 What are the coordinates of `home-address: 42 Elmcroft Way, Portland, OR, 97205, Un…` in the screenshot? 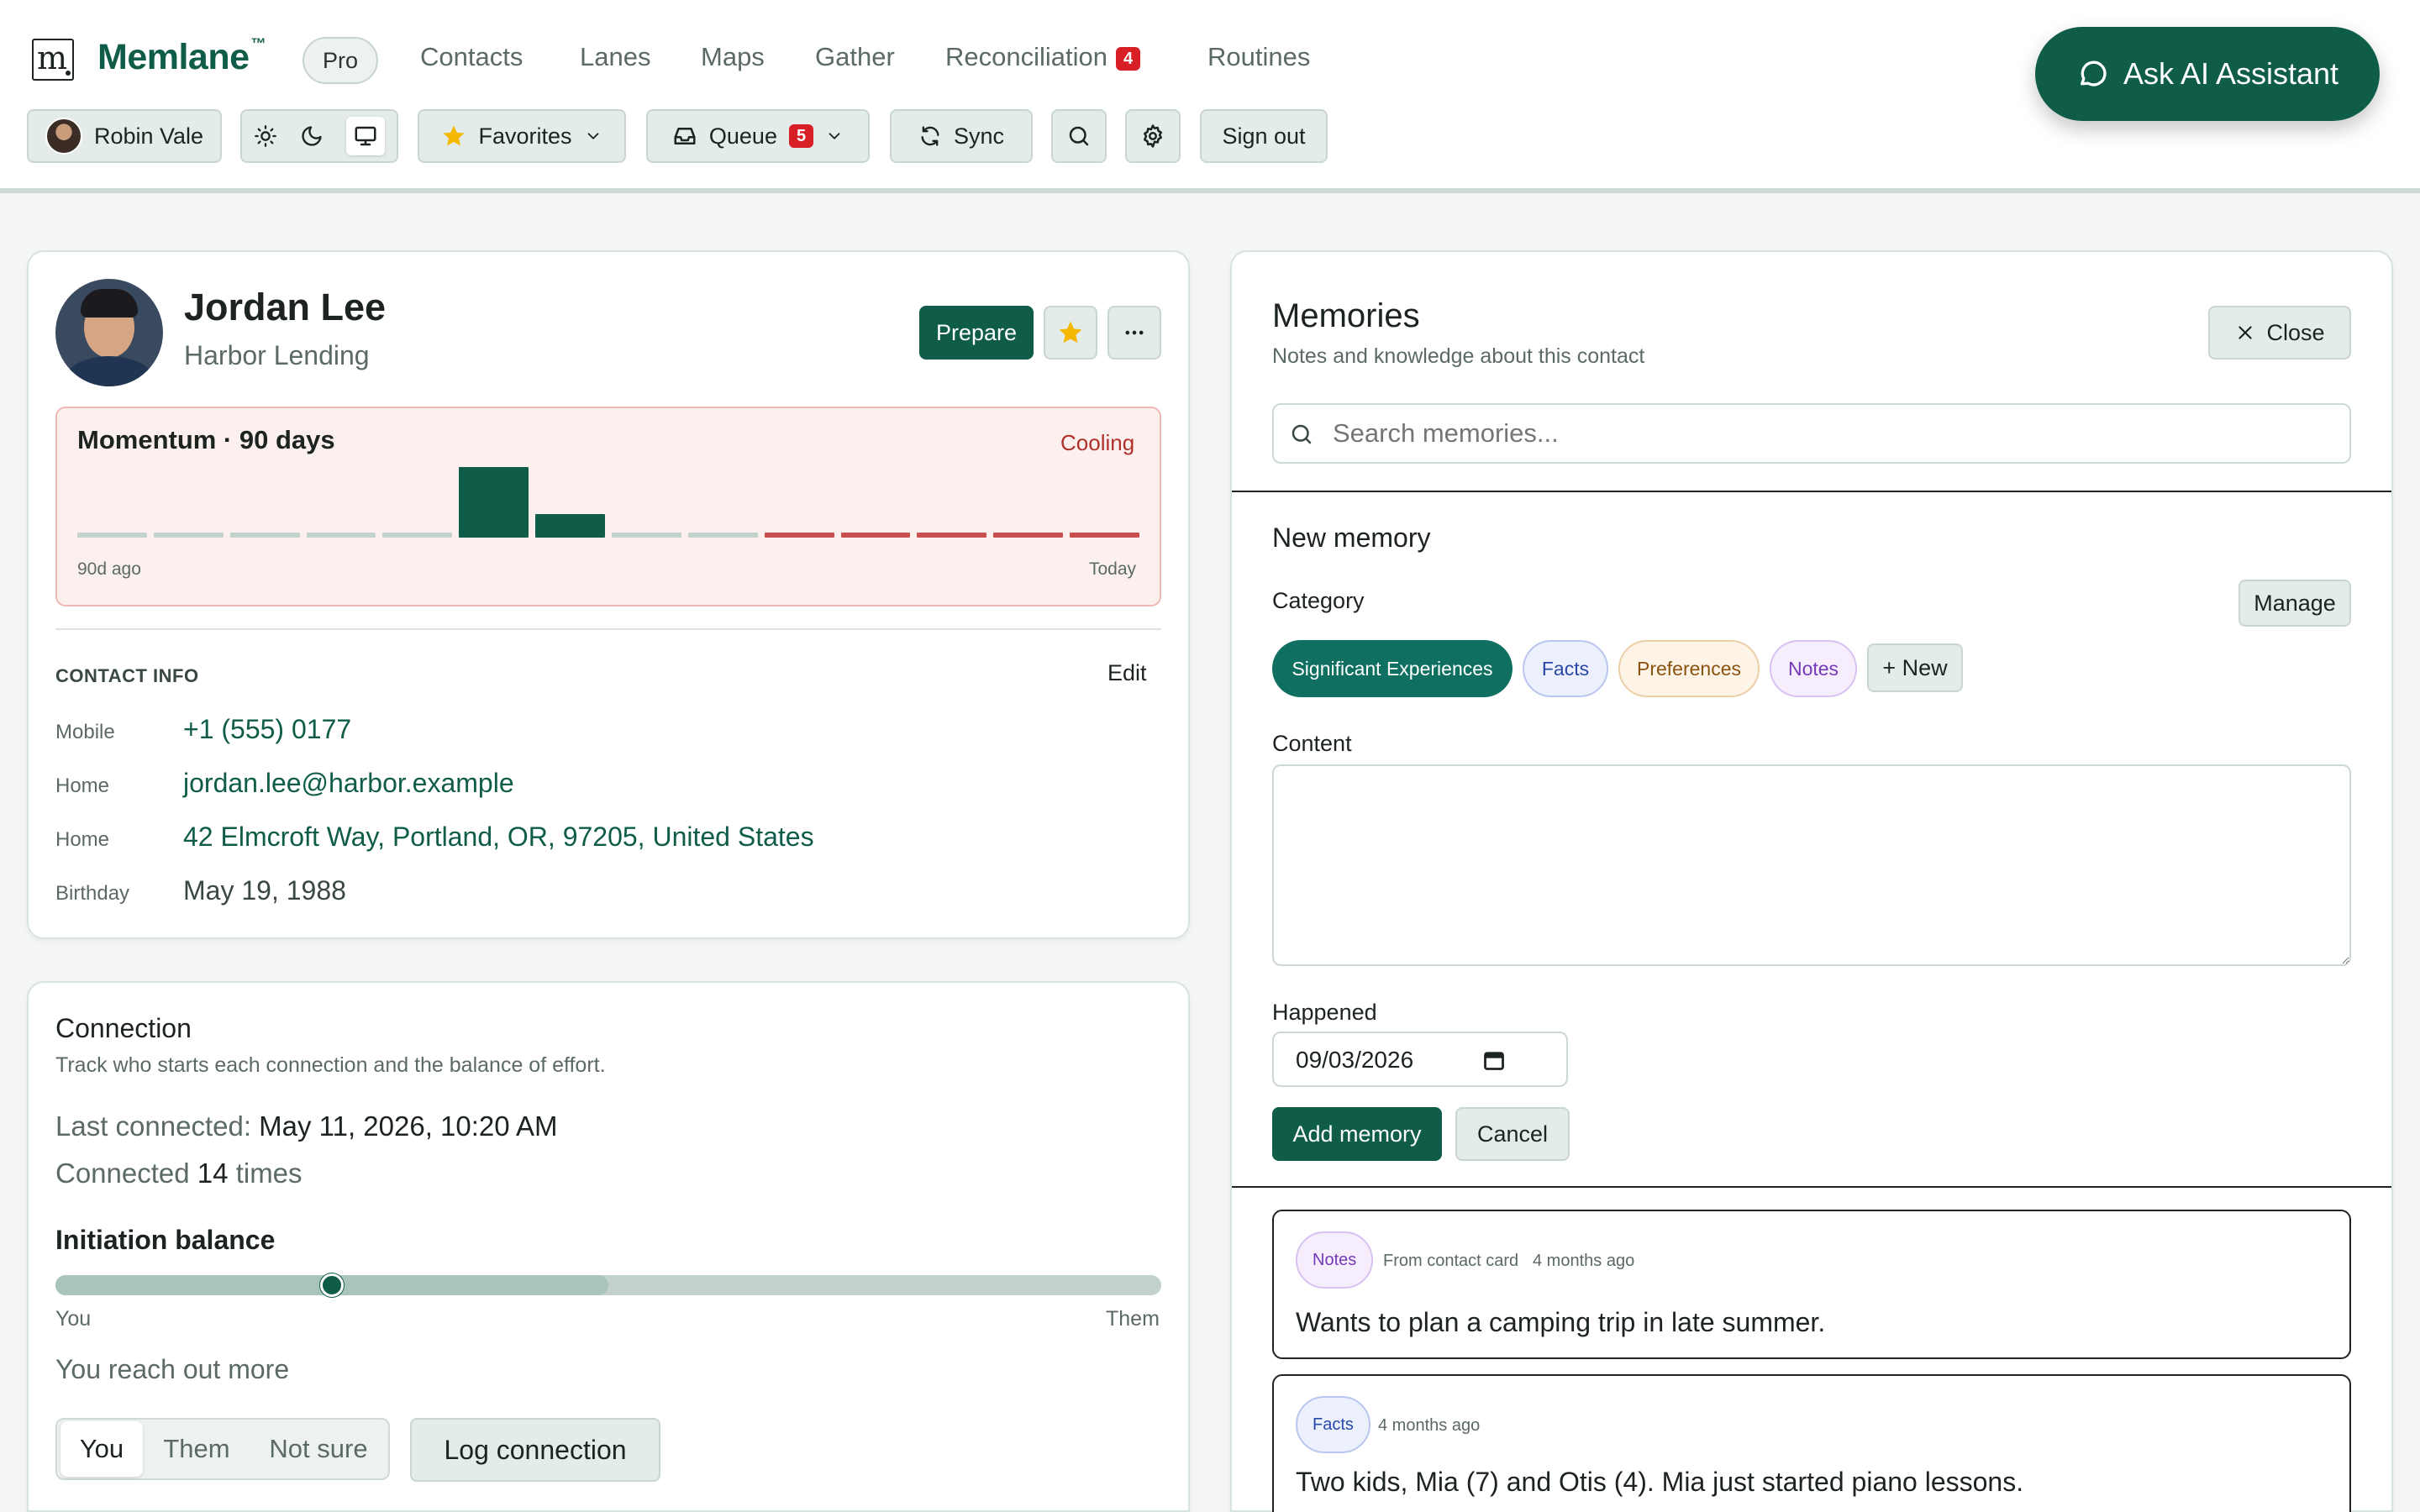 It's located at (498, 837).